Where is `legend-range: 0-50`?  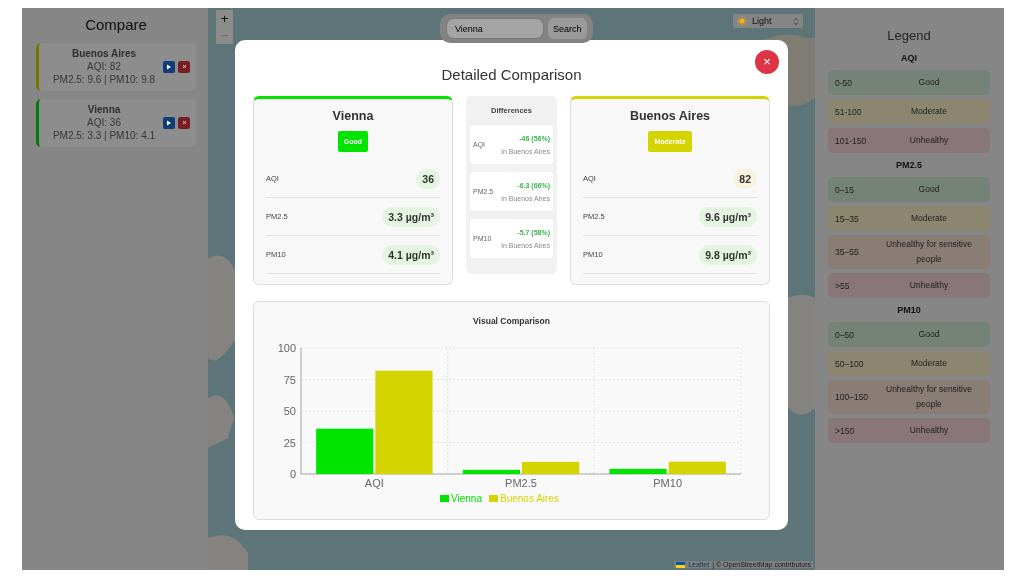 legend-range: 0-50 is located at coordinates (844, 82).